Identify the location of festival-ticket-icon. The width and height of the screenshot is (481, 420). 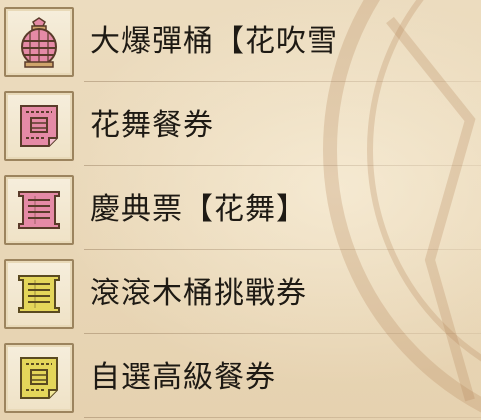
(39, 210).